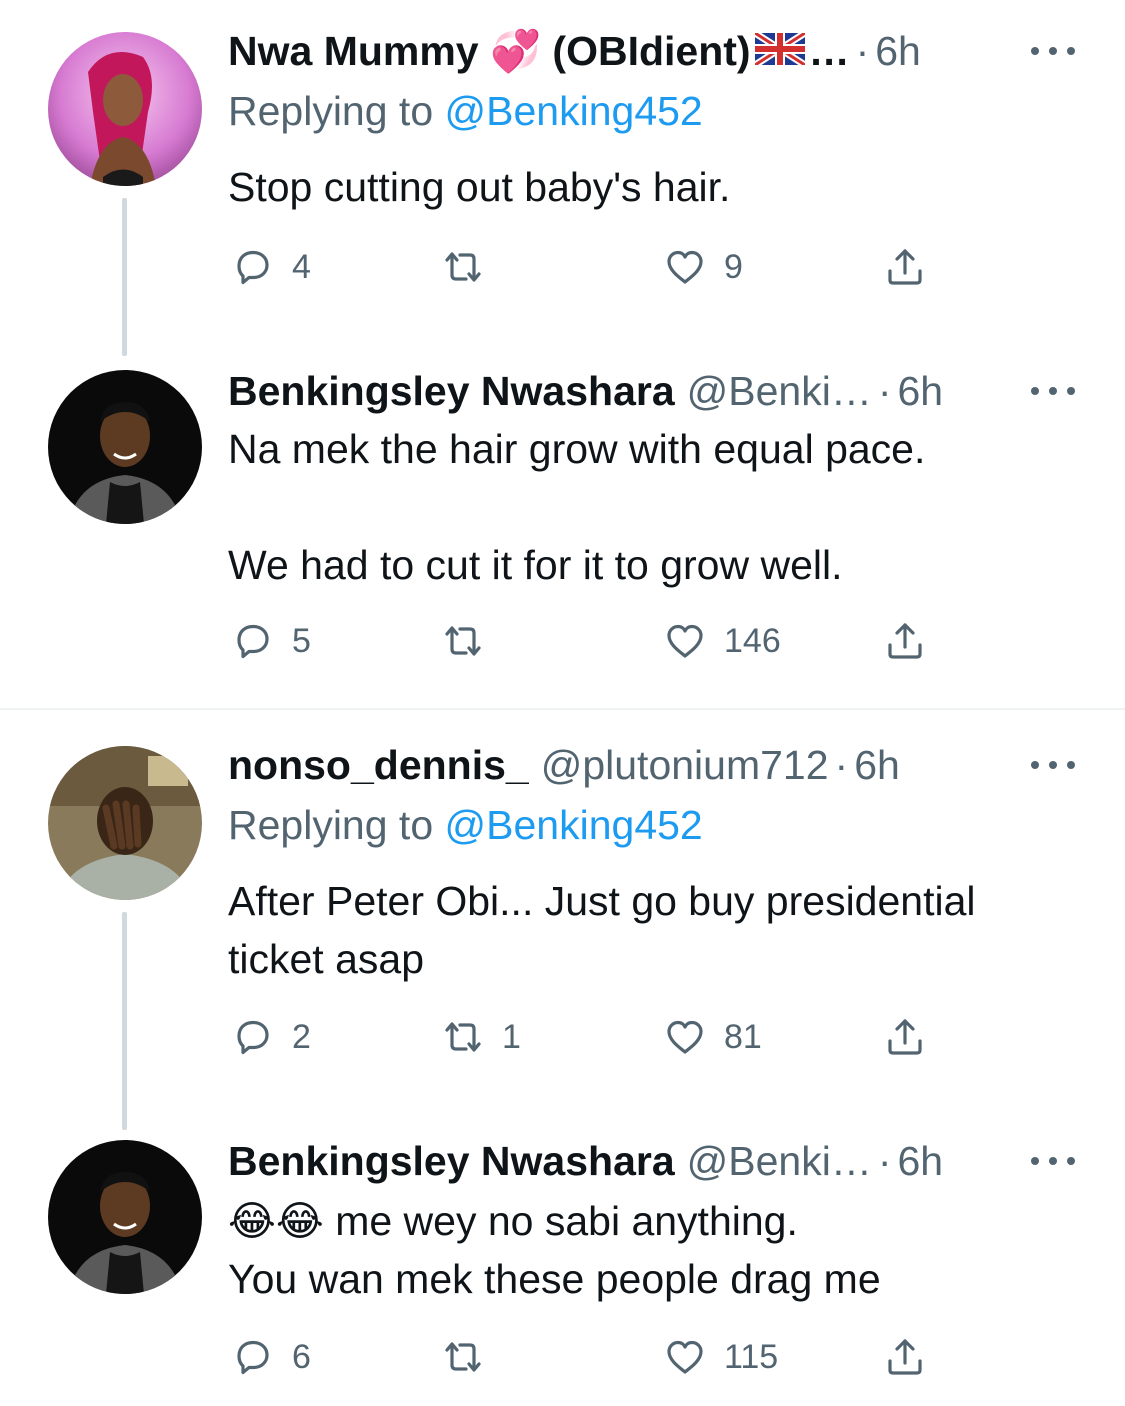  Describe the element at coordinates (301, 1356) in the screenshot. I see `reply-count: 6` at that location.